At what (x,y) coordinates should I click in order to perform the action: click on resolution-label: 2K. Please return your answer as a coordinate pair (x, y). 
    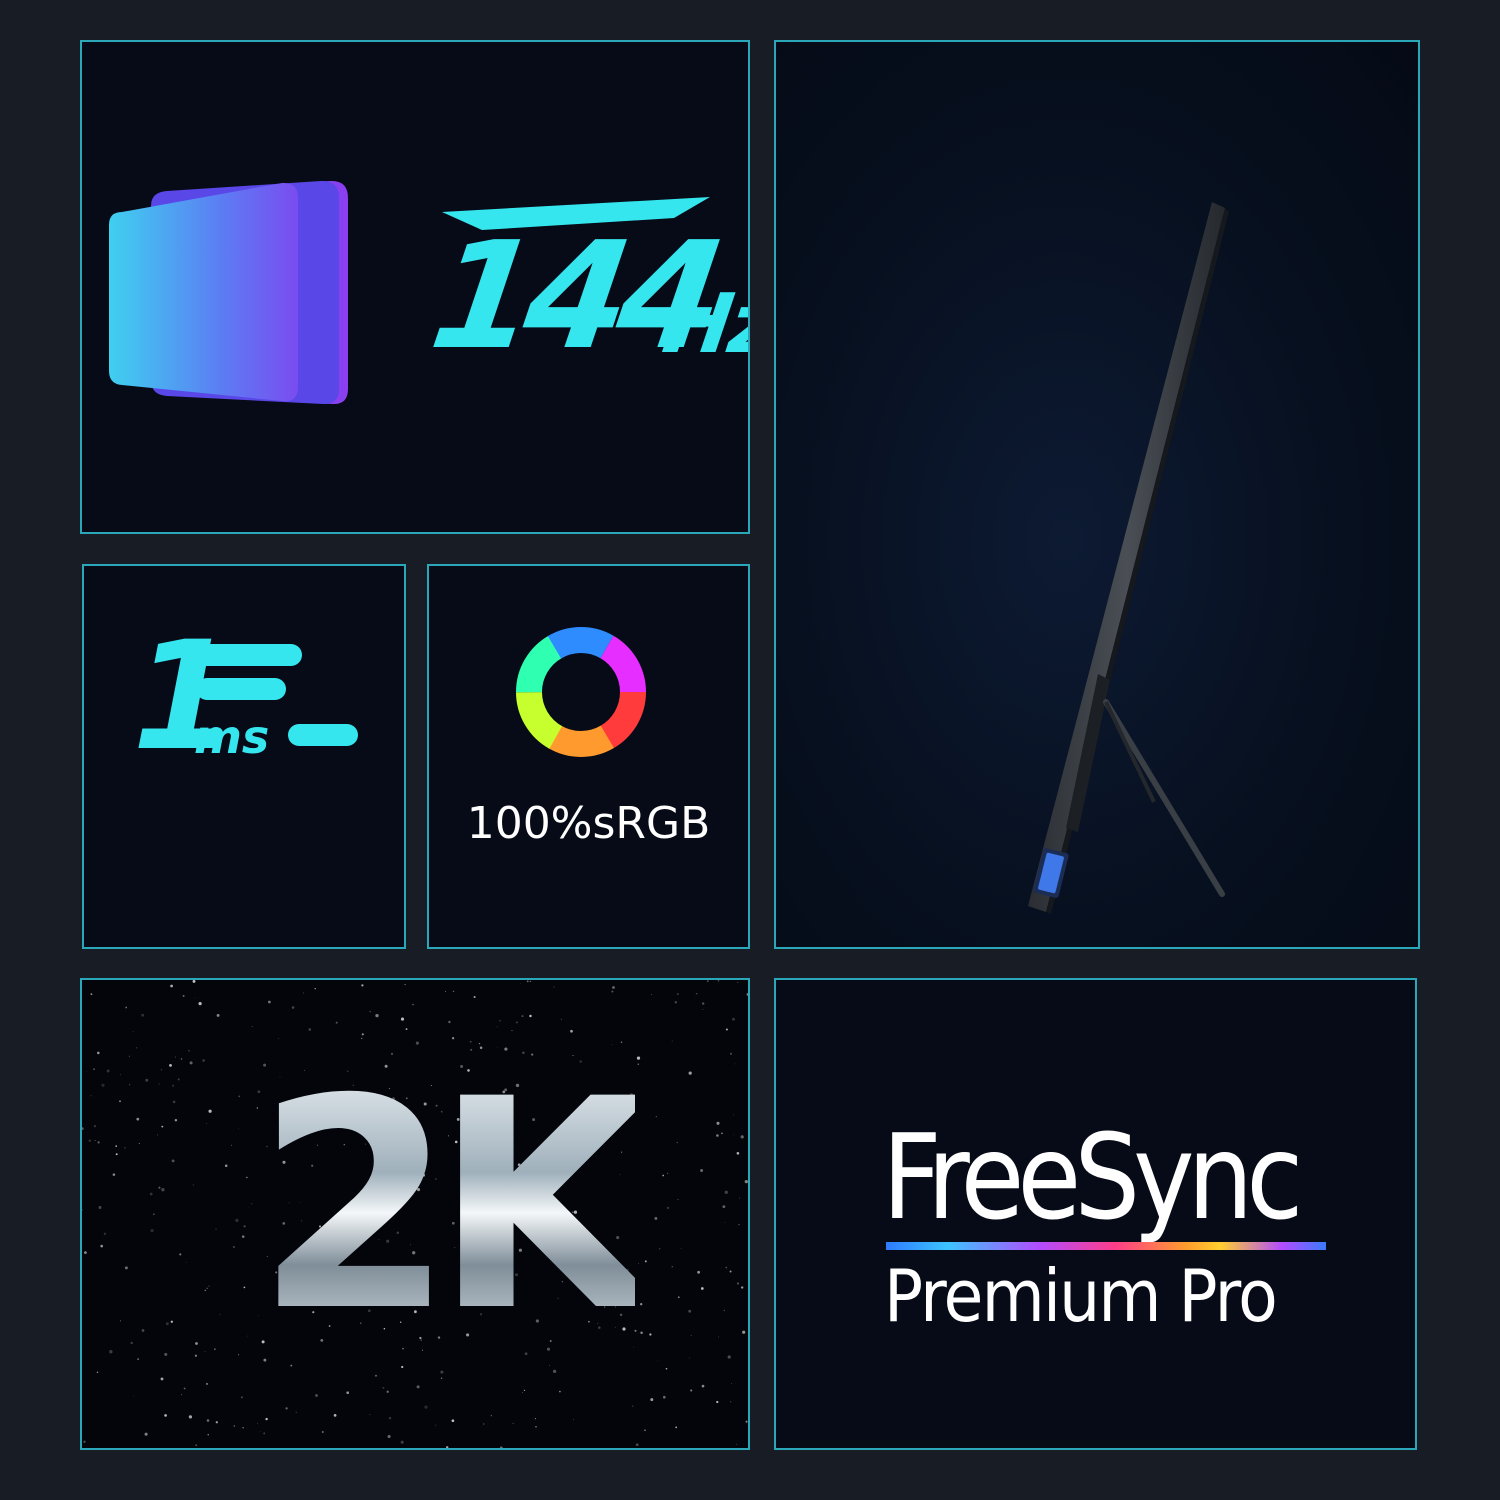
    Looking at the image, I should click on (454, 1206).